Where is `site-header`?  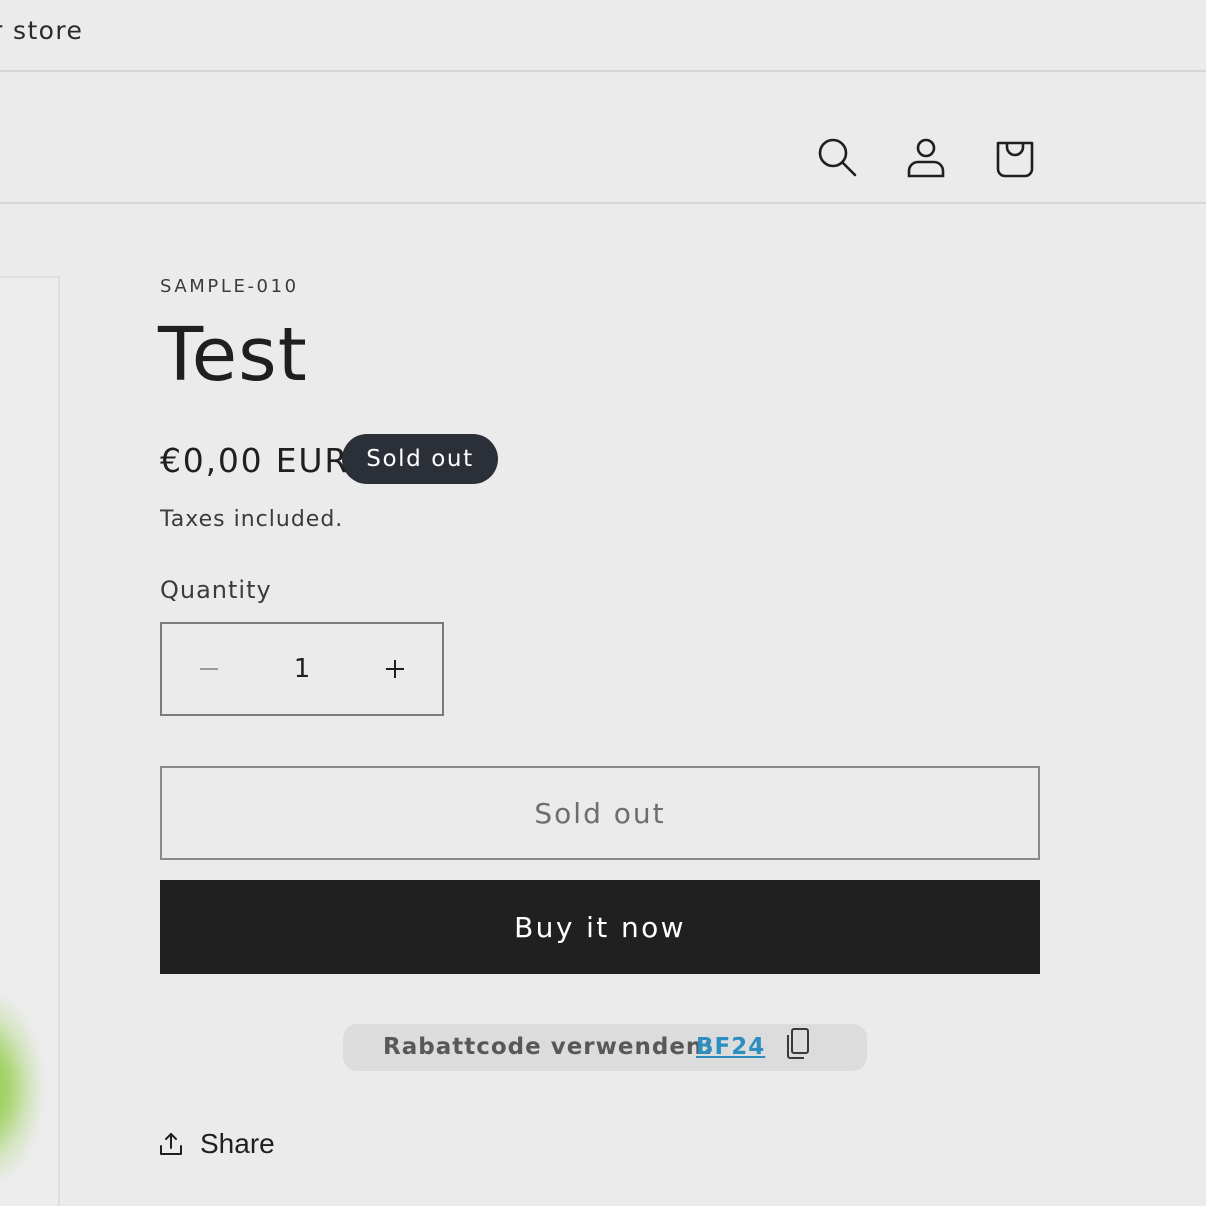
site-header is located at coordinates (603, 138).